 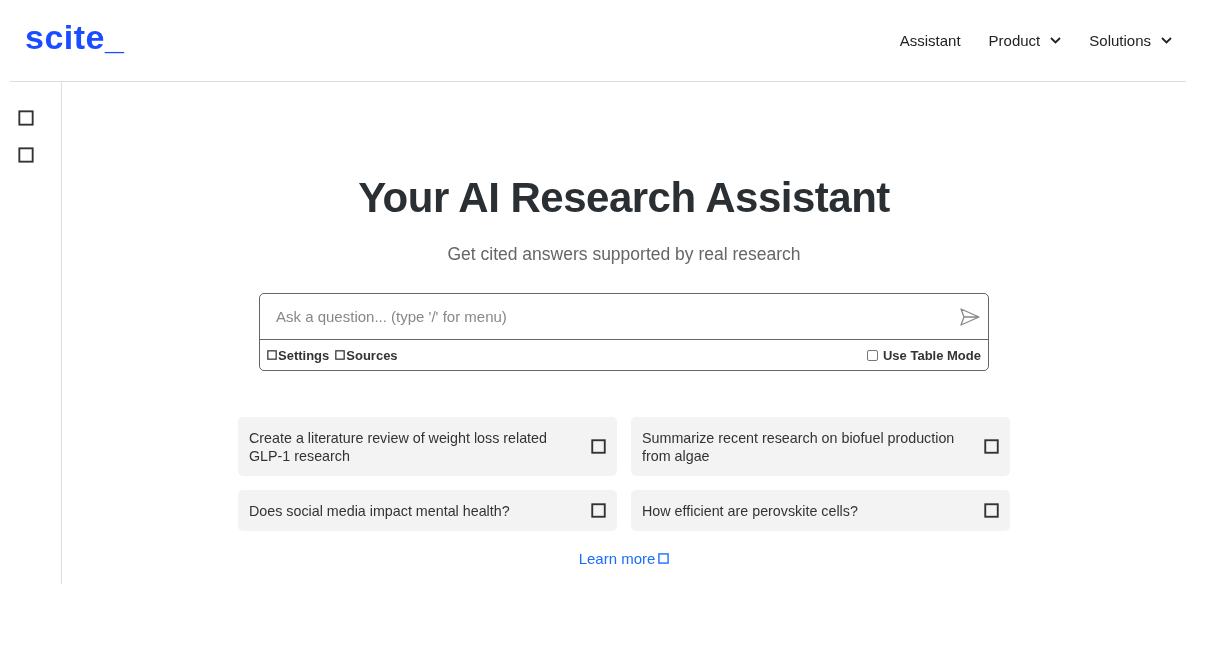 I want to click on nav-link: Solutions, so click(x=1130, y=40).